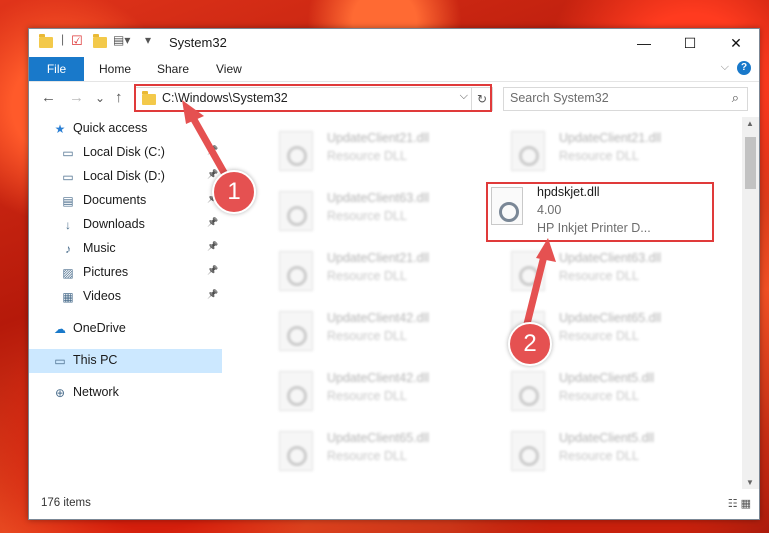  Describe the element at coordinates (530, 344) in the screenshot. I see `step-badge-2: 2` at that location.